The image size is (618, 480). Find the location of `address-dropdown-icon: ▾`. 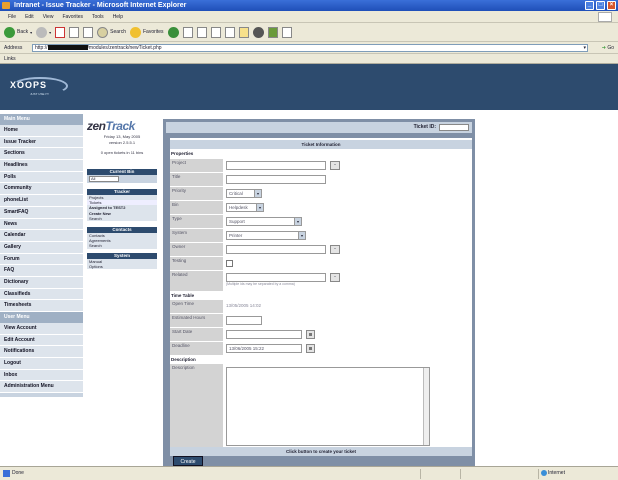

address-dropdown-icon: ▾ is located at coordinates (584, 48).